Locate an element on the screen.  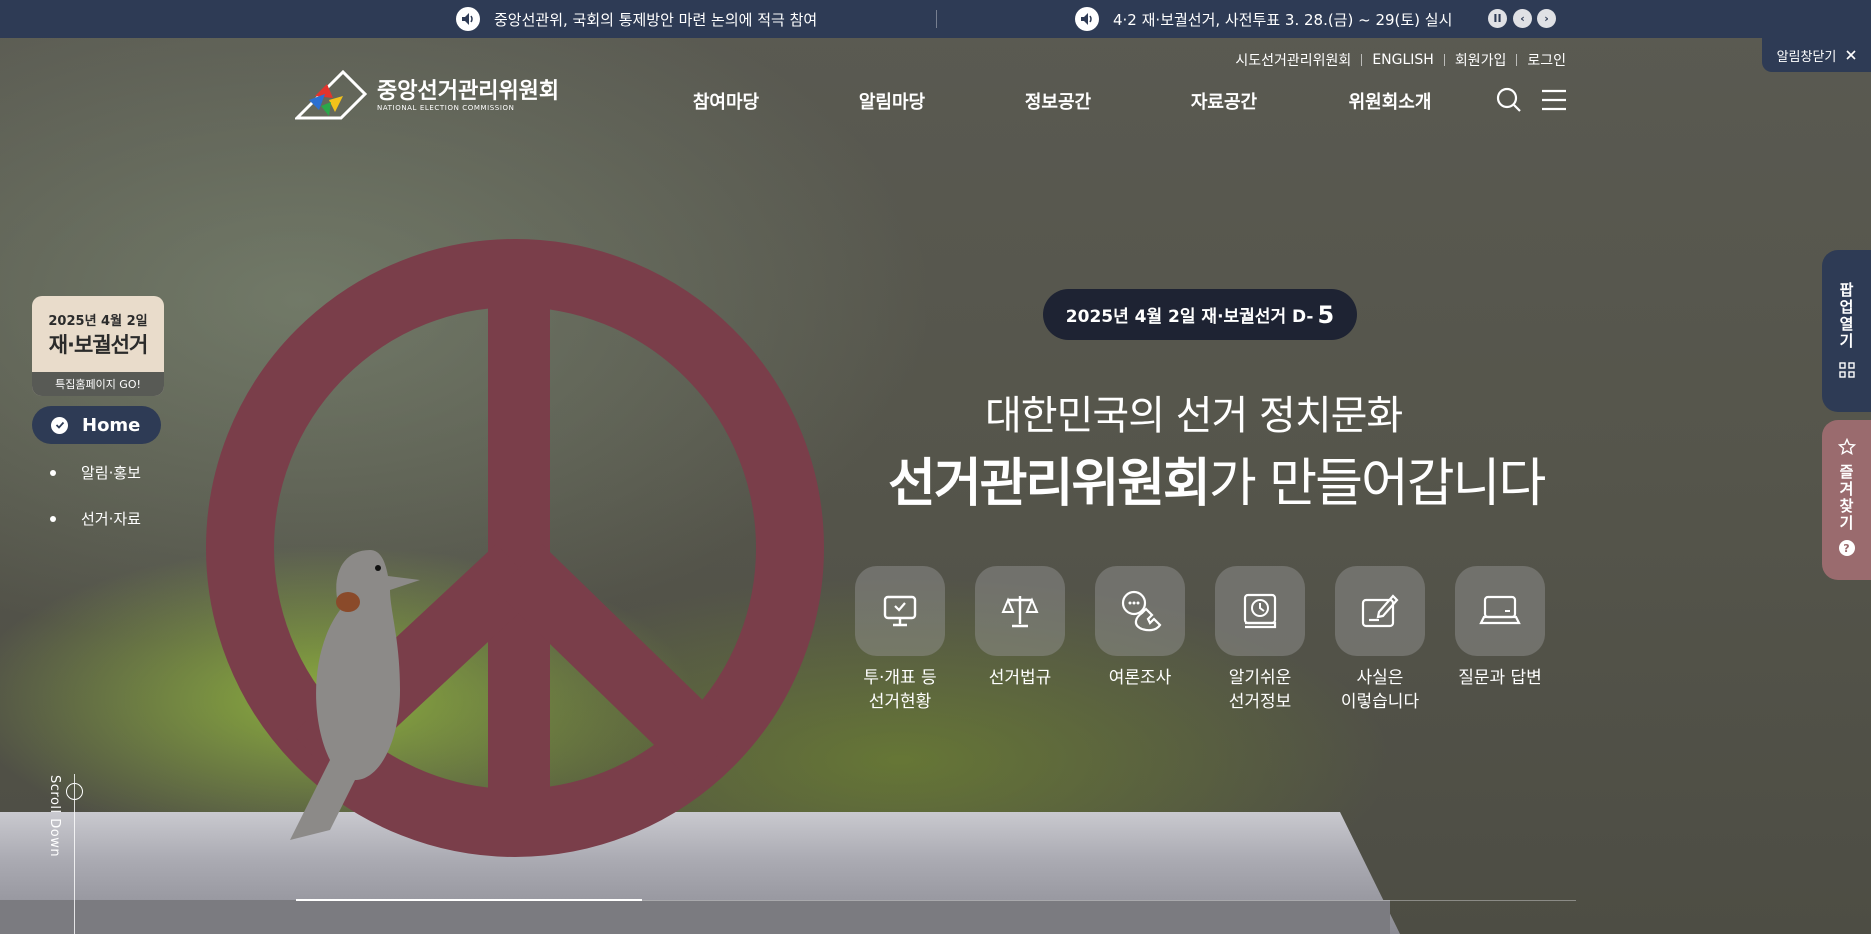
slider-progress-fill is located at coordinates (469, 900).